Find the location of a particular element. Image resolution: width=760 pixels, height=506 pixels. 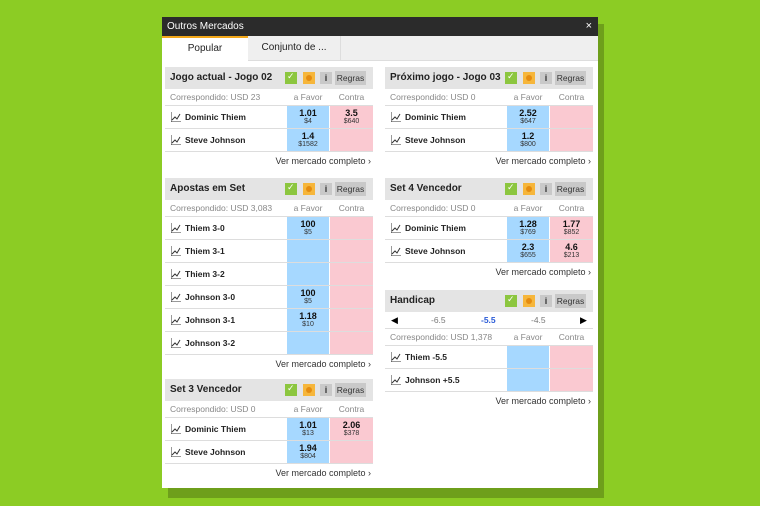

handicap-line-option: -6.5 is located at coordinates (438, 320).